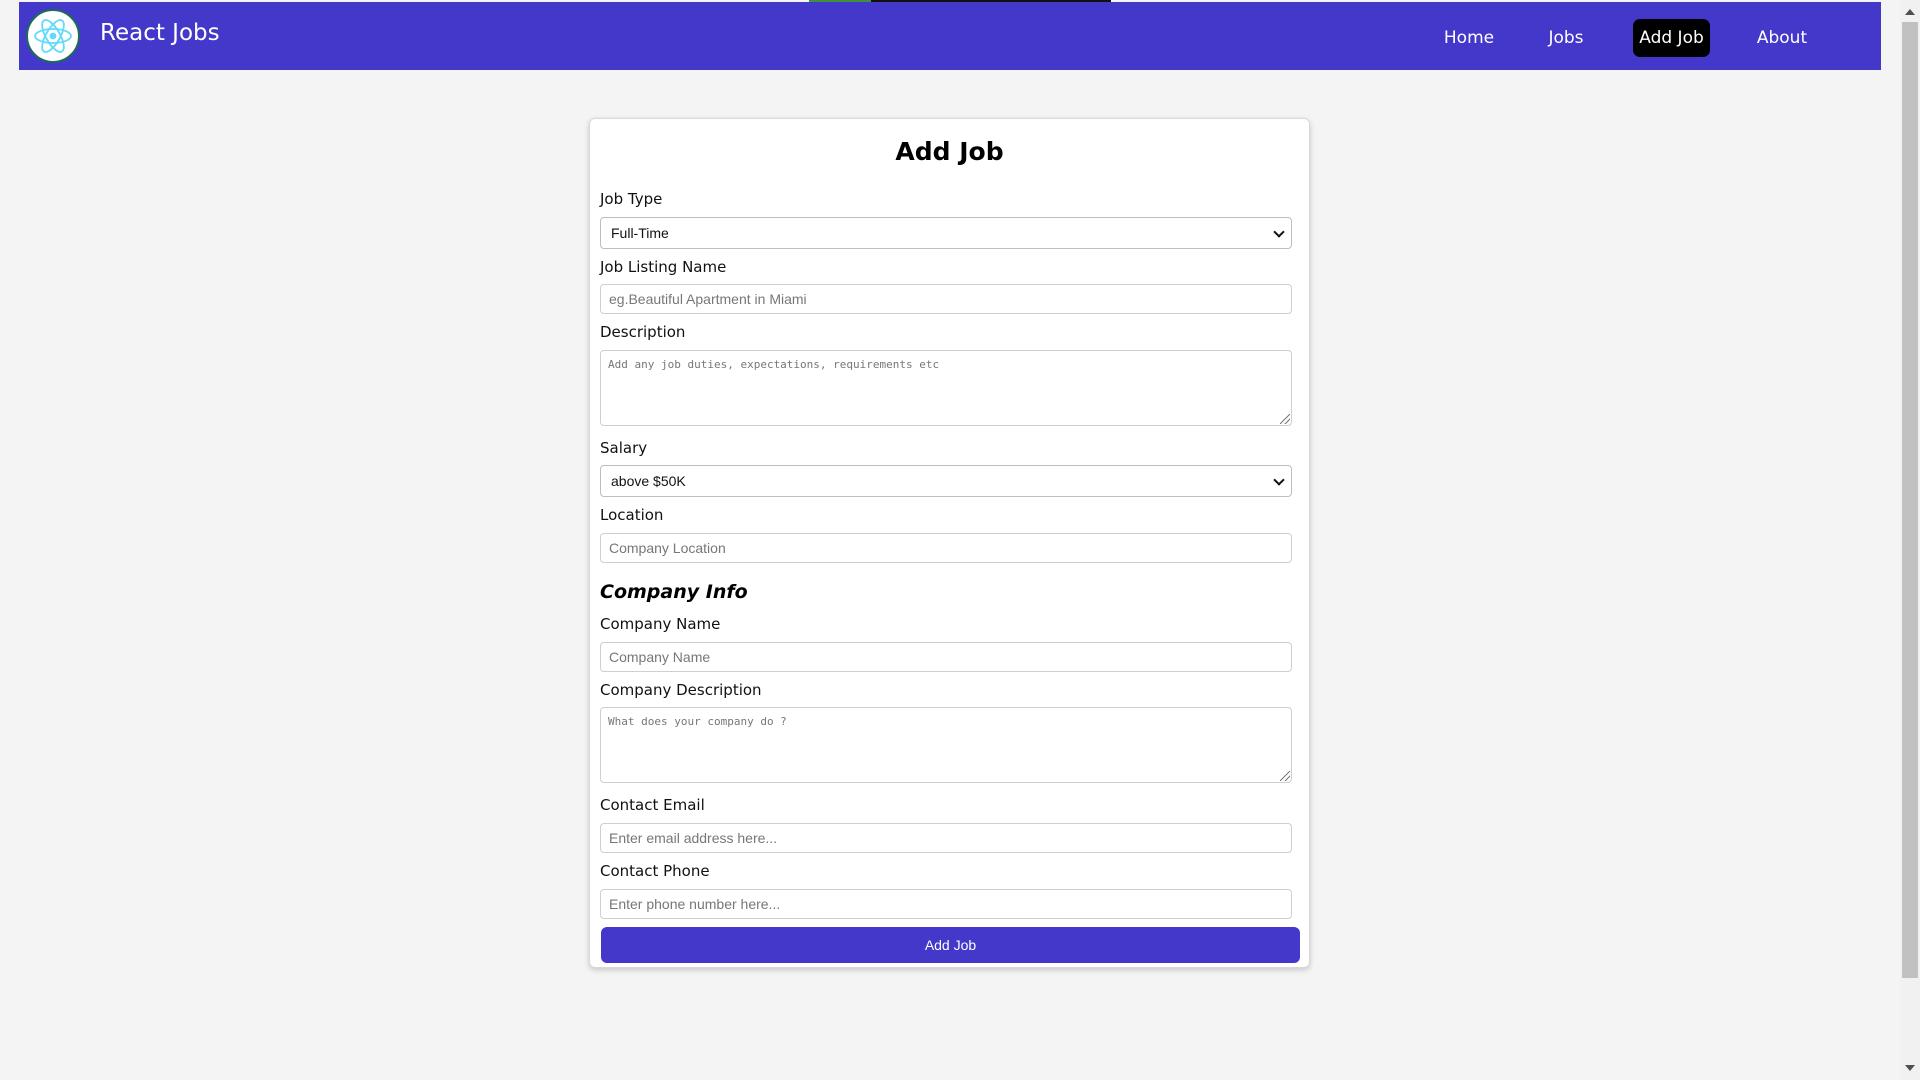 This screenshot has height=1080, width=1920. What do you see at coordinates (632, 515) in the screenshot?
I see `location-label: Location` at bounding box center [632, 515].